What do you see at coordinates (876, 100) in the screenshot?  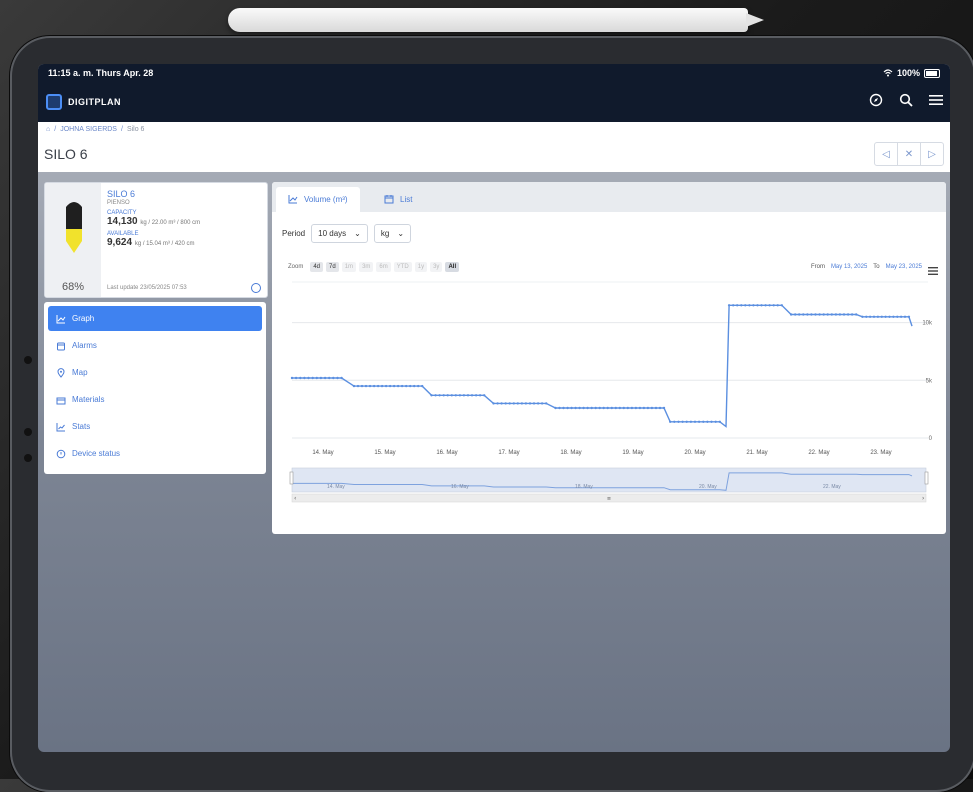 I see `compass-icon` at bounding box center [876, 100].